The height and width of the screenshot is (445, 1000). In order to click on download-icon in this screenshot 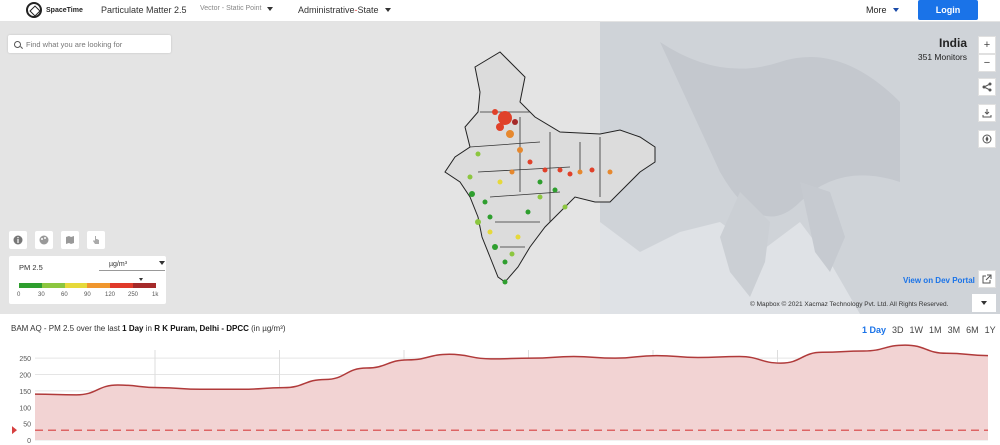, I will do `click(987, 113)`.